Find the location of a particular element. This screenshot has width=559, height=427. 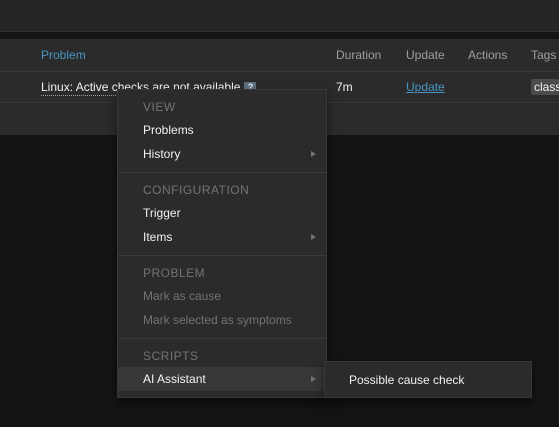

menu-header-view: VIEW is located at coordinates (159, 107).